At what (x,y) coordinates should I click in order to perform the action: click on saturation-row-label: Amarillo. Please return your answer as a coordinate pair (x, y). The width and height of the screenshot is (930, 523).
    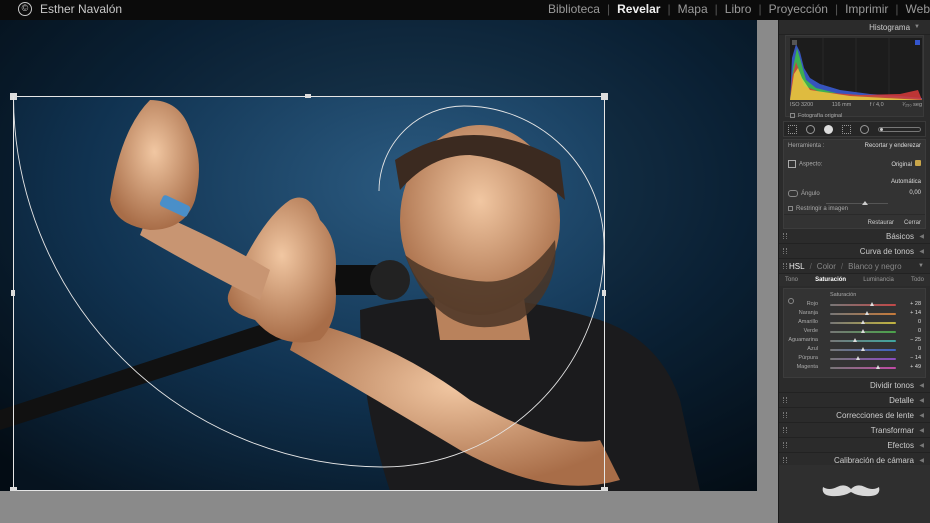
    Looking at the image, I should click on (808, 322).